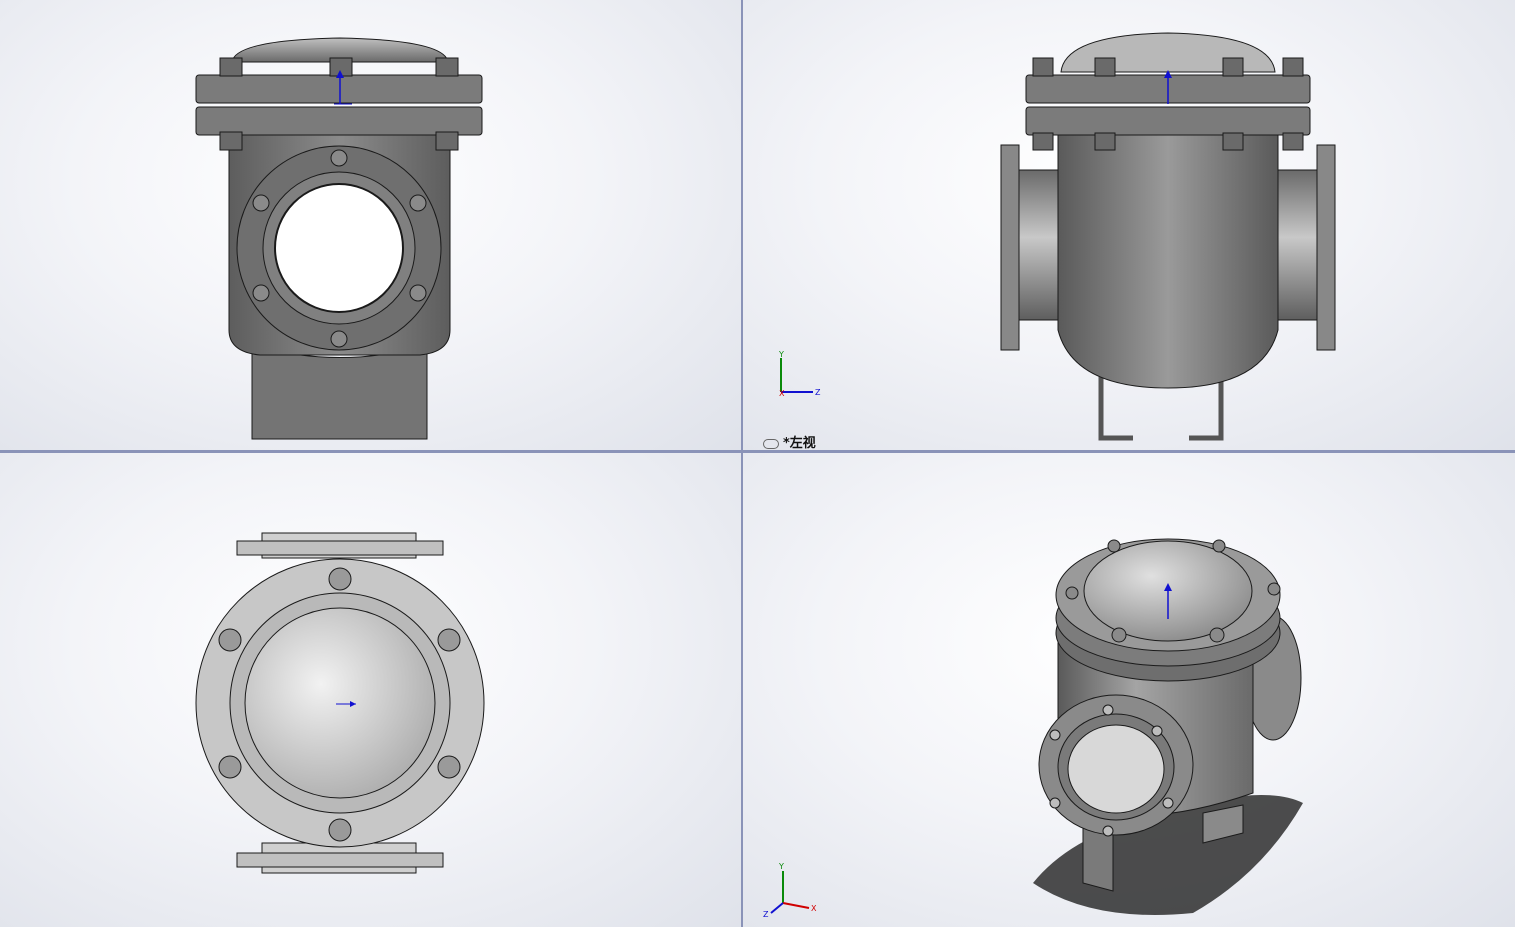 Image resolution: width=1515 pixels, height=927 pixels. Describe the element at coordinates (790, 890) in the screenshot. I see `axis-triad-iso: Y X Z` at that location.